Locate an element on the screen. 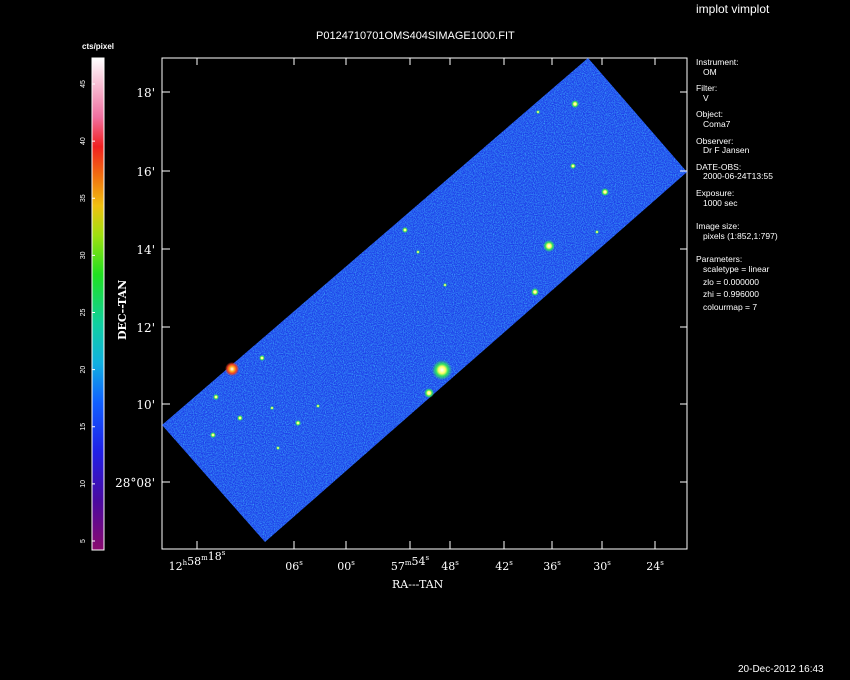  param-scaletype: scaletype = linear is located at coordinates (736, 268).